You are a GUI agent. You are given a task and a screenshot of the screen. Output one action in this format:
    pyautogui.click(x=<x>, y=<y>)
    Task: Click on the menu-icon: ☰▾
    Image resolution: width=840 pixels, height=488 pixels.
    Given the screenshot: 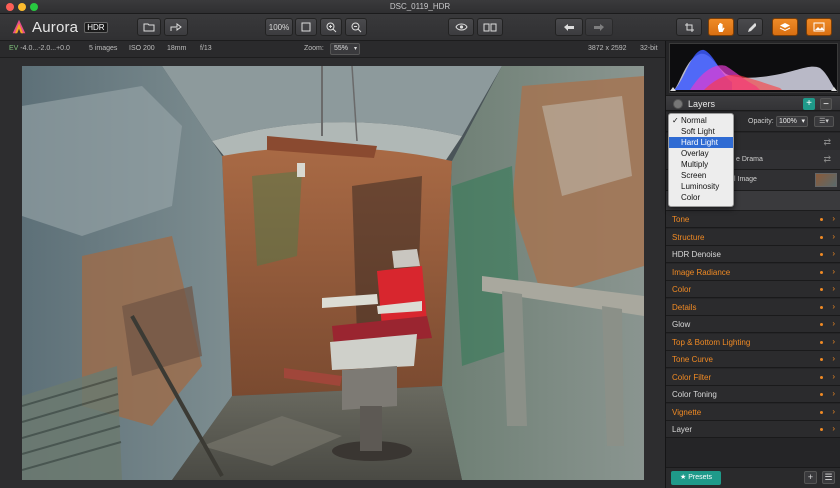 What is the action you would take?
    pyautogui.click(x=824, y=121)
    